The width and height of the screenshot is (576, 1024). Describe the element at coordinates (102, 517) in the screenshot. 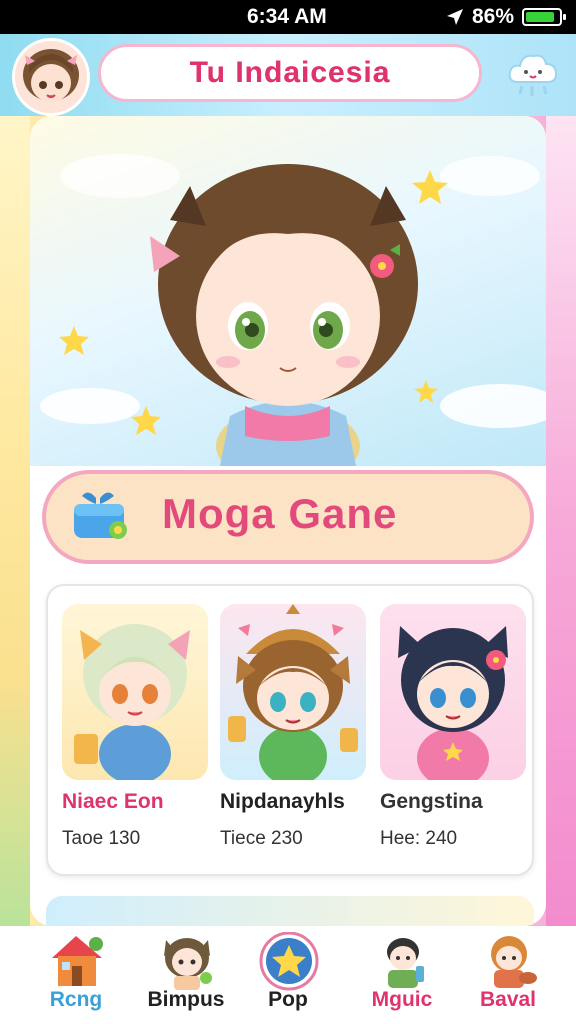

I see `gift-box-icon` at that location.